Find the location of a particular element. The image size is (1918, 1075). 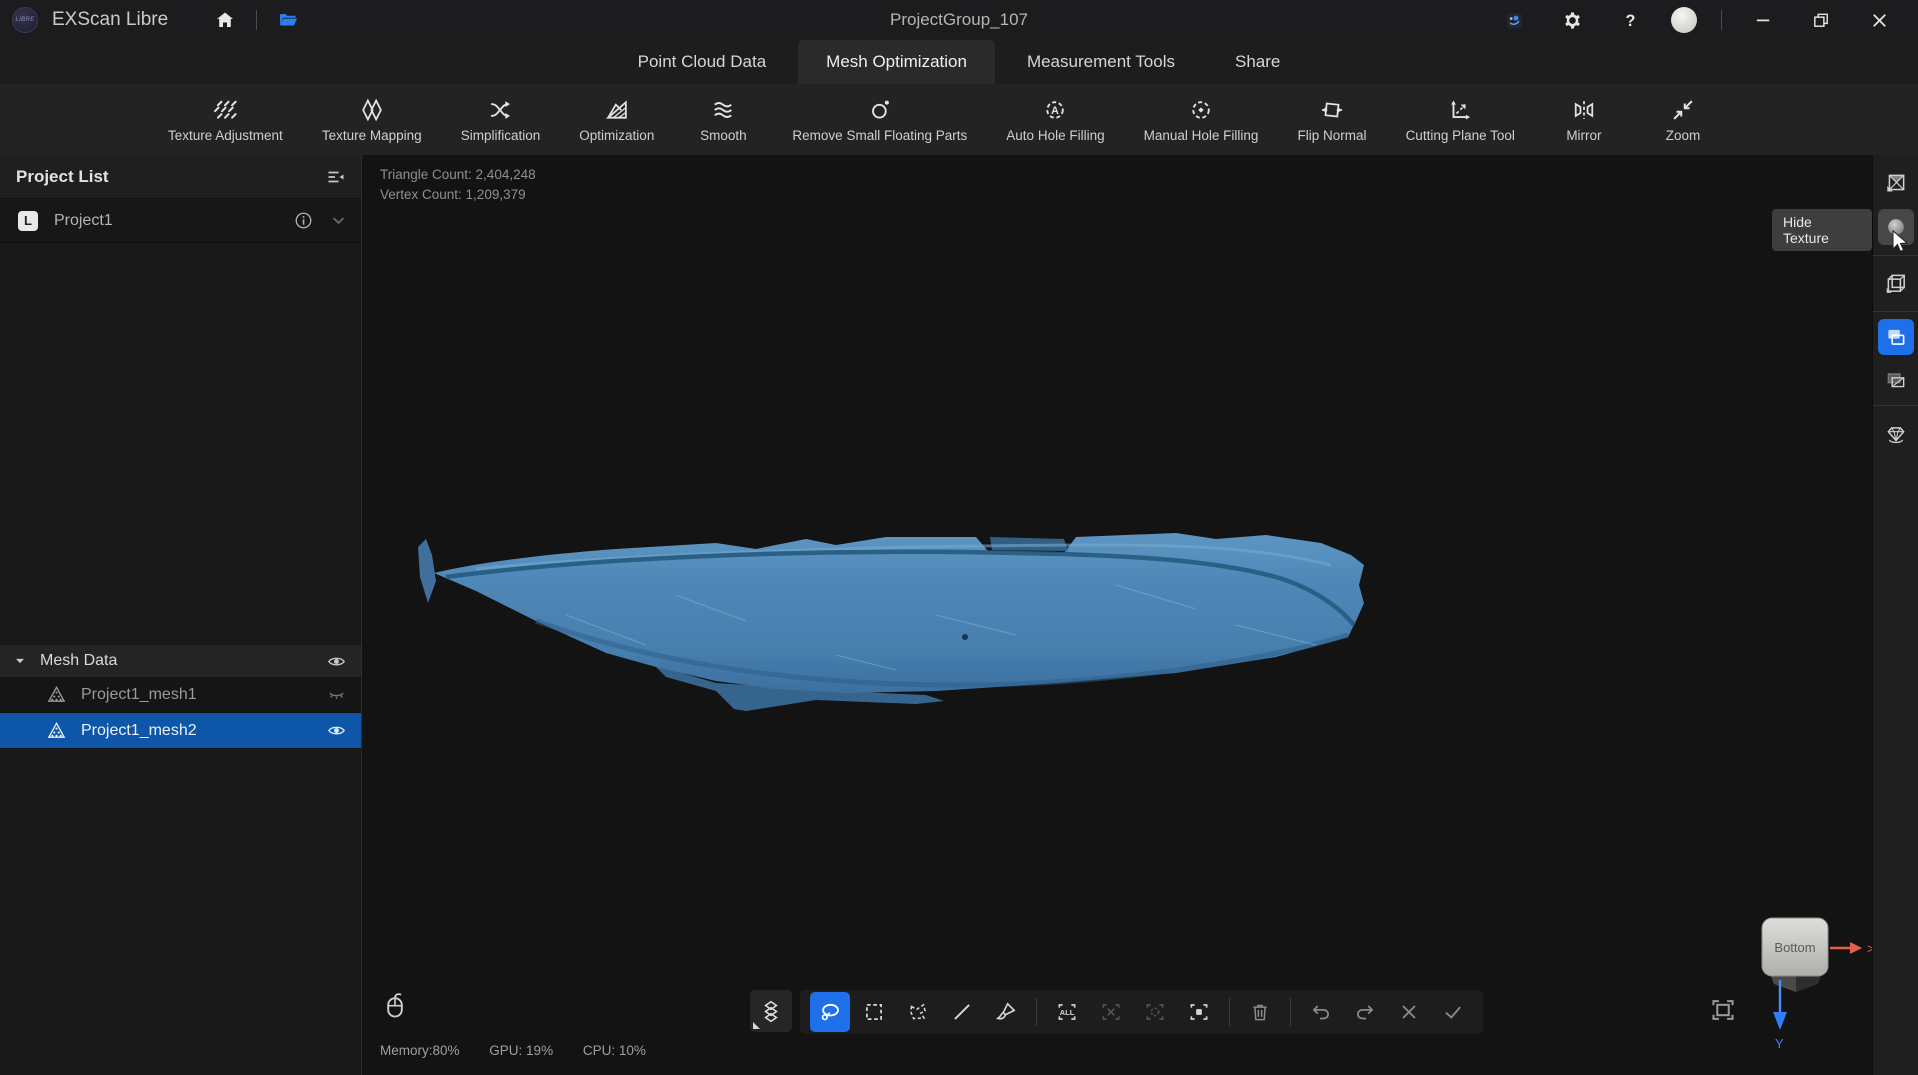

line-select-tool is located at coordinates (962, 1012).